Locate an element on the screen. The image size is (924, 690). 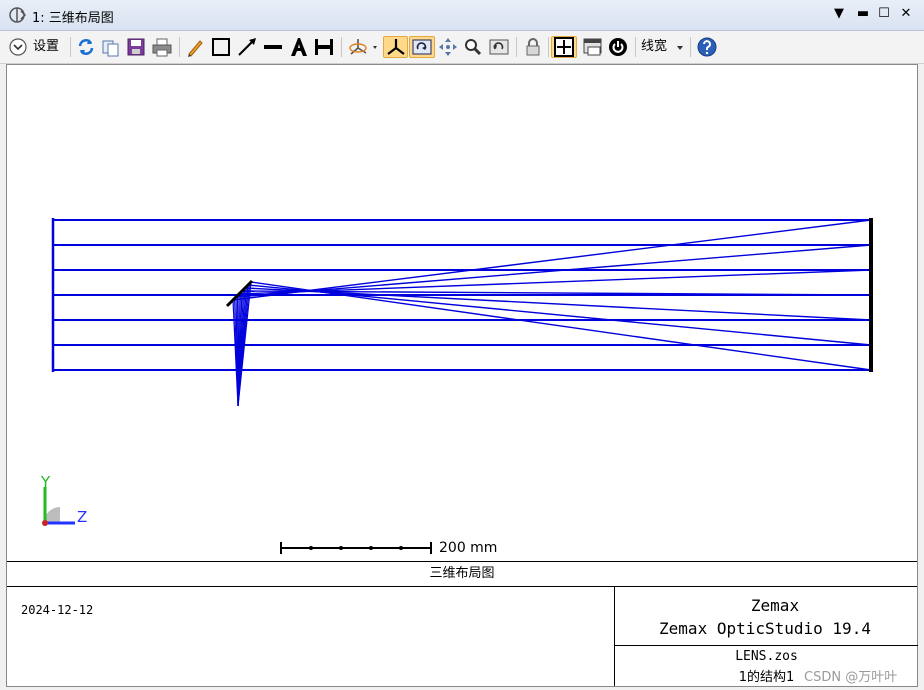
pencil-icon is located at coordinates (195, 48).